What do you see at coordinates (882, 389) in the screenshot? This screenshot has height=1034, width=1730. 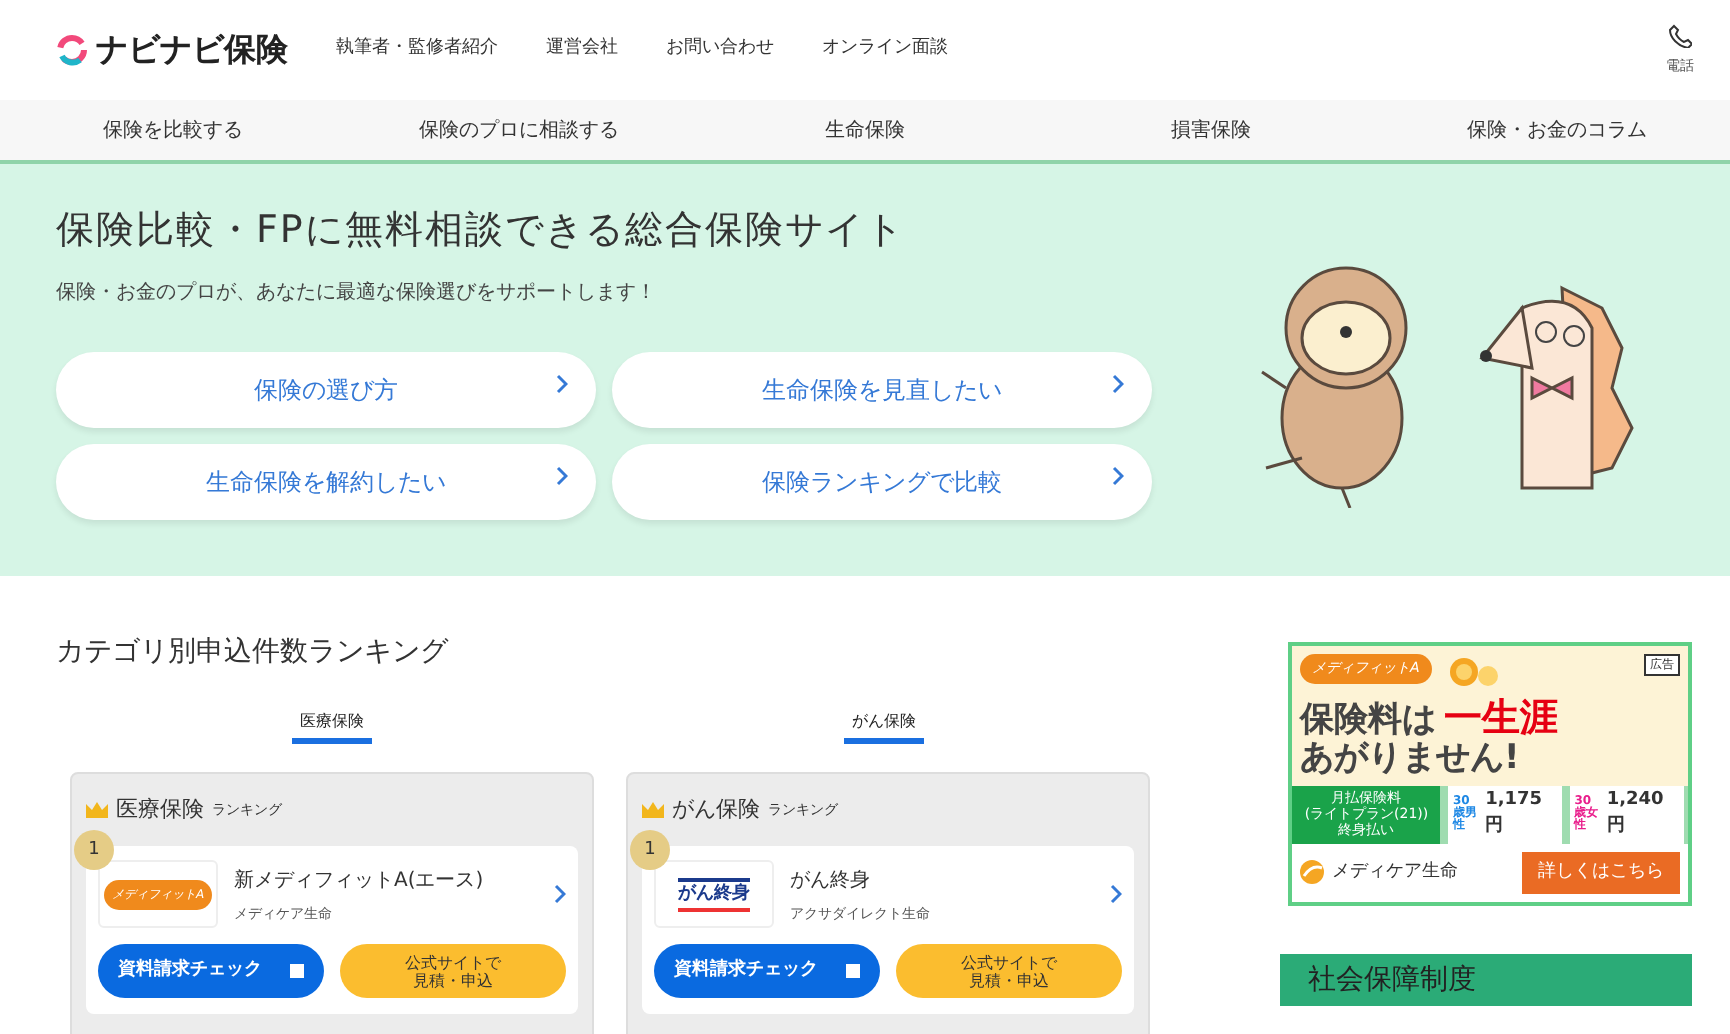 I see `hero-button: 生命保険を見直したい` at bounding box center [882, 389].